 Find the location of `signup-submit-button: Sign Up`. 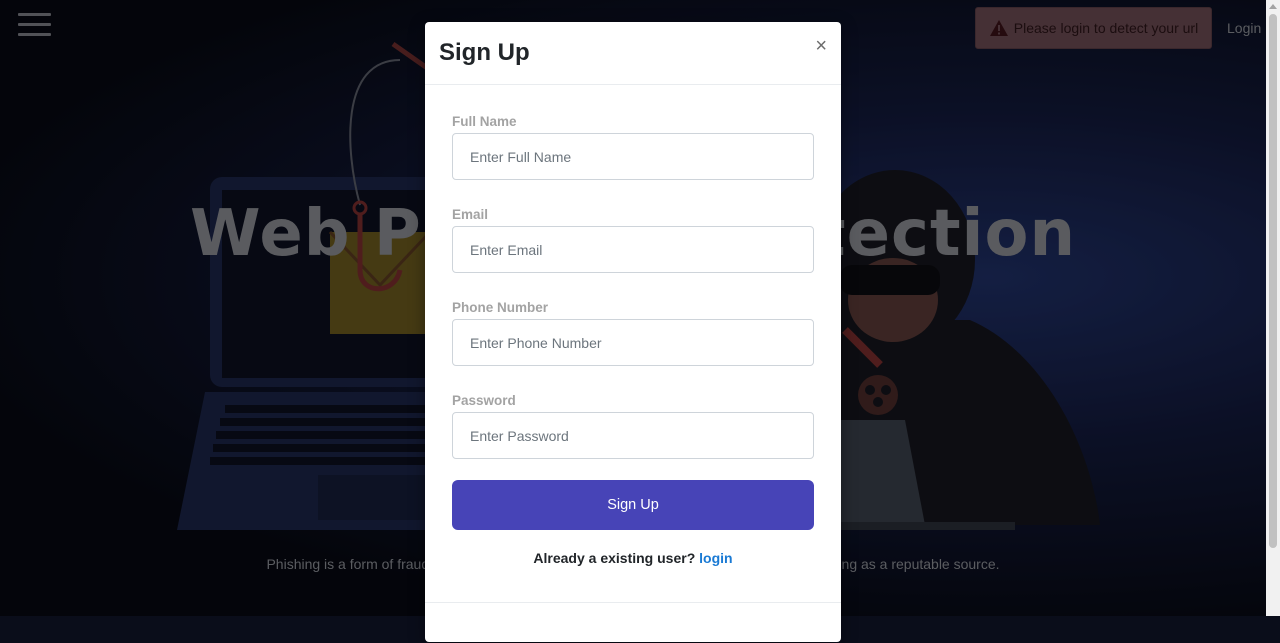

signup-submit-button: Sign Up is located at coordinates (633, 505).